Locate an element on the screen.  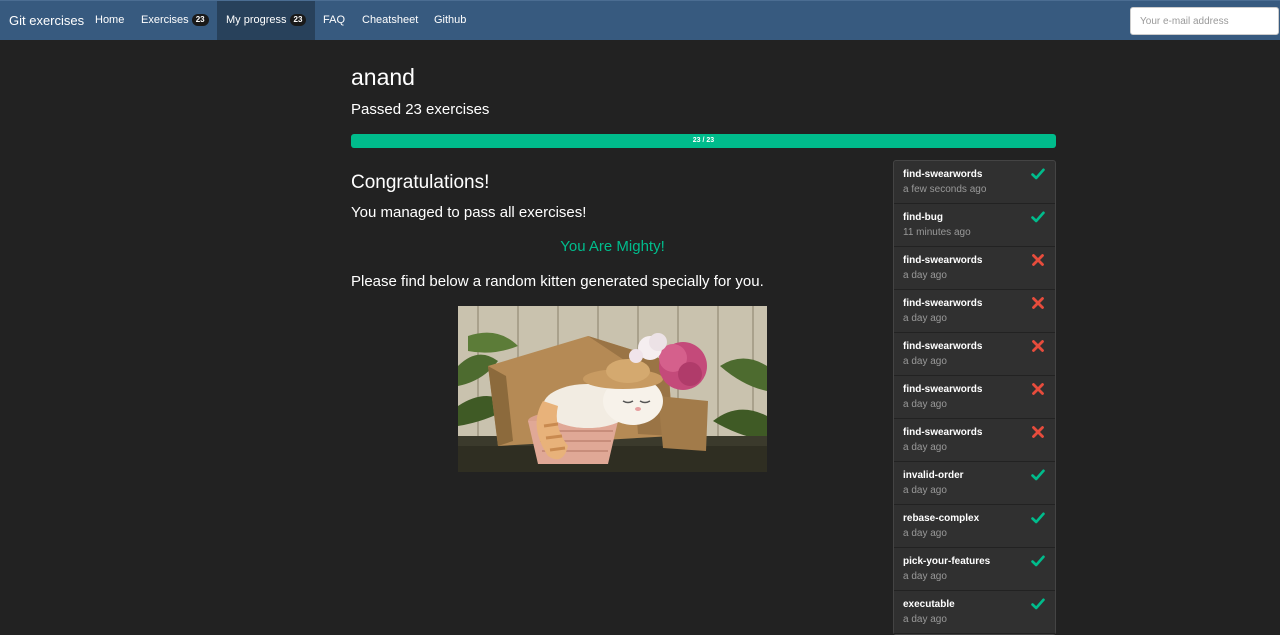
nav-item-exercises: Exercises 23 is located at coordinates (175, 20).